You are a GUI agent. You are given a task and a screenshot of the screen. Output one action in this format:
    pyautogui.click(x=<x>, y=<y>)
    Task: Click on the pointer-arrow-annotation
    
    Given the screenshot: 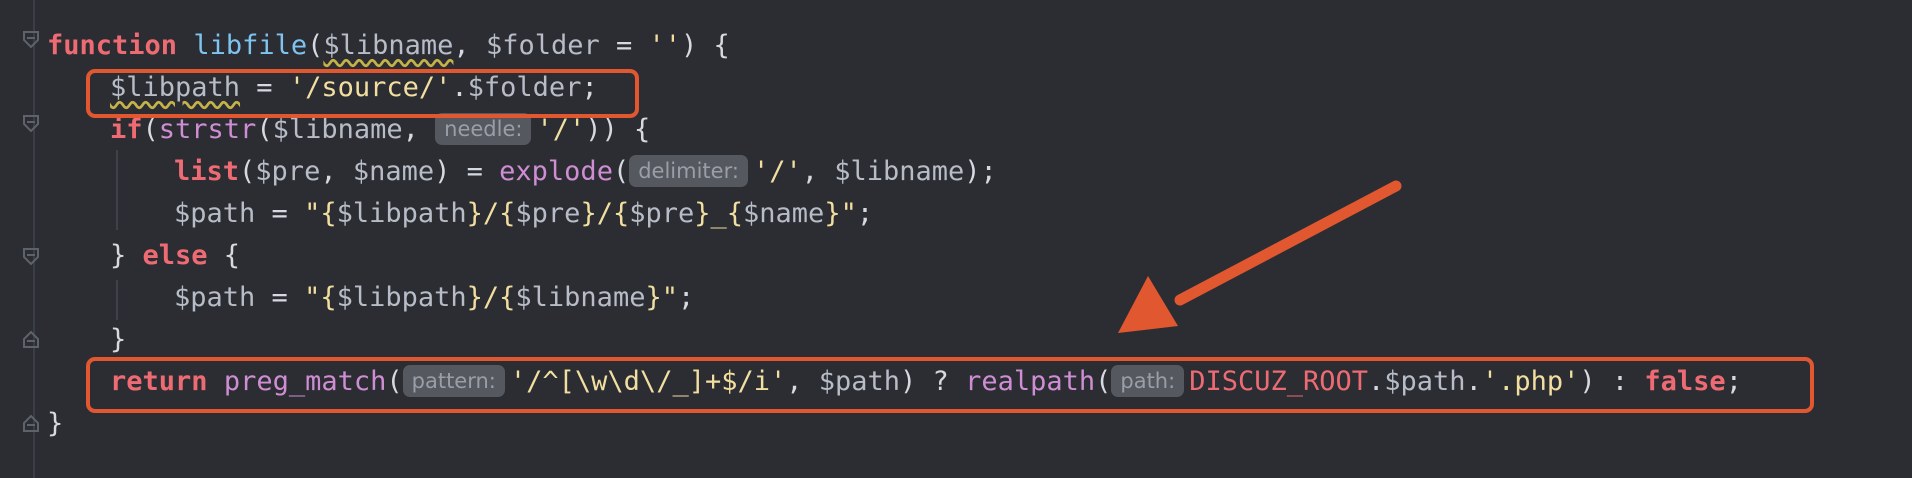 What is the action you would take?
    pyautogui.click(x=1260, y=256)
    